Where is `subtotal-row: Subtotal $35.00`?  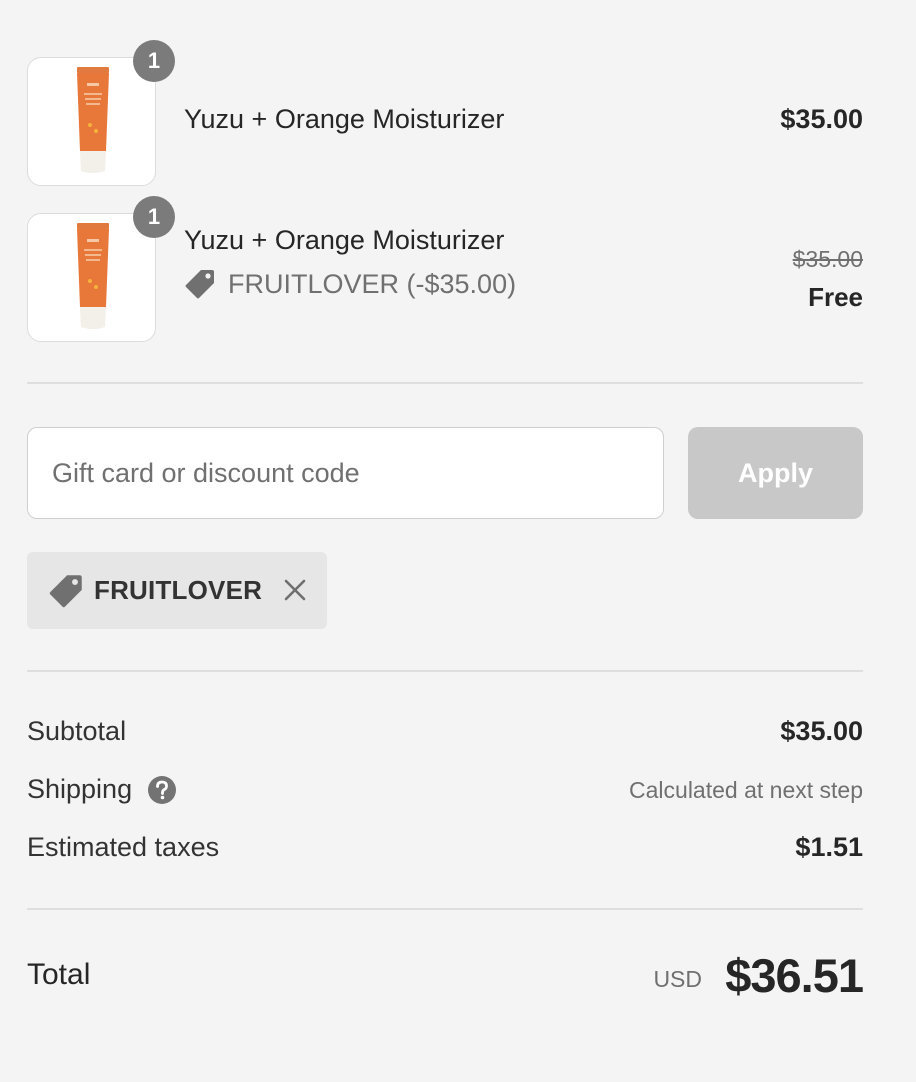
subtotal-row: Subtotal $35.00 is located at coordinates (445, 734).